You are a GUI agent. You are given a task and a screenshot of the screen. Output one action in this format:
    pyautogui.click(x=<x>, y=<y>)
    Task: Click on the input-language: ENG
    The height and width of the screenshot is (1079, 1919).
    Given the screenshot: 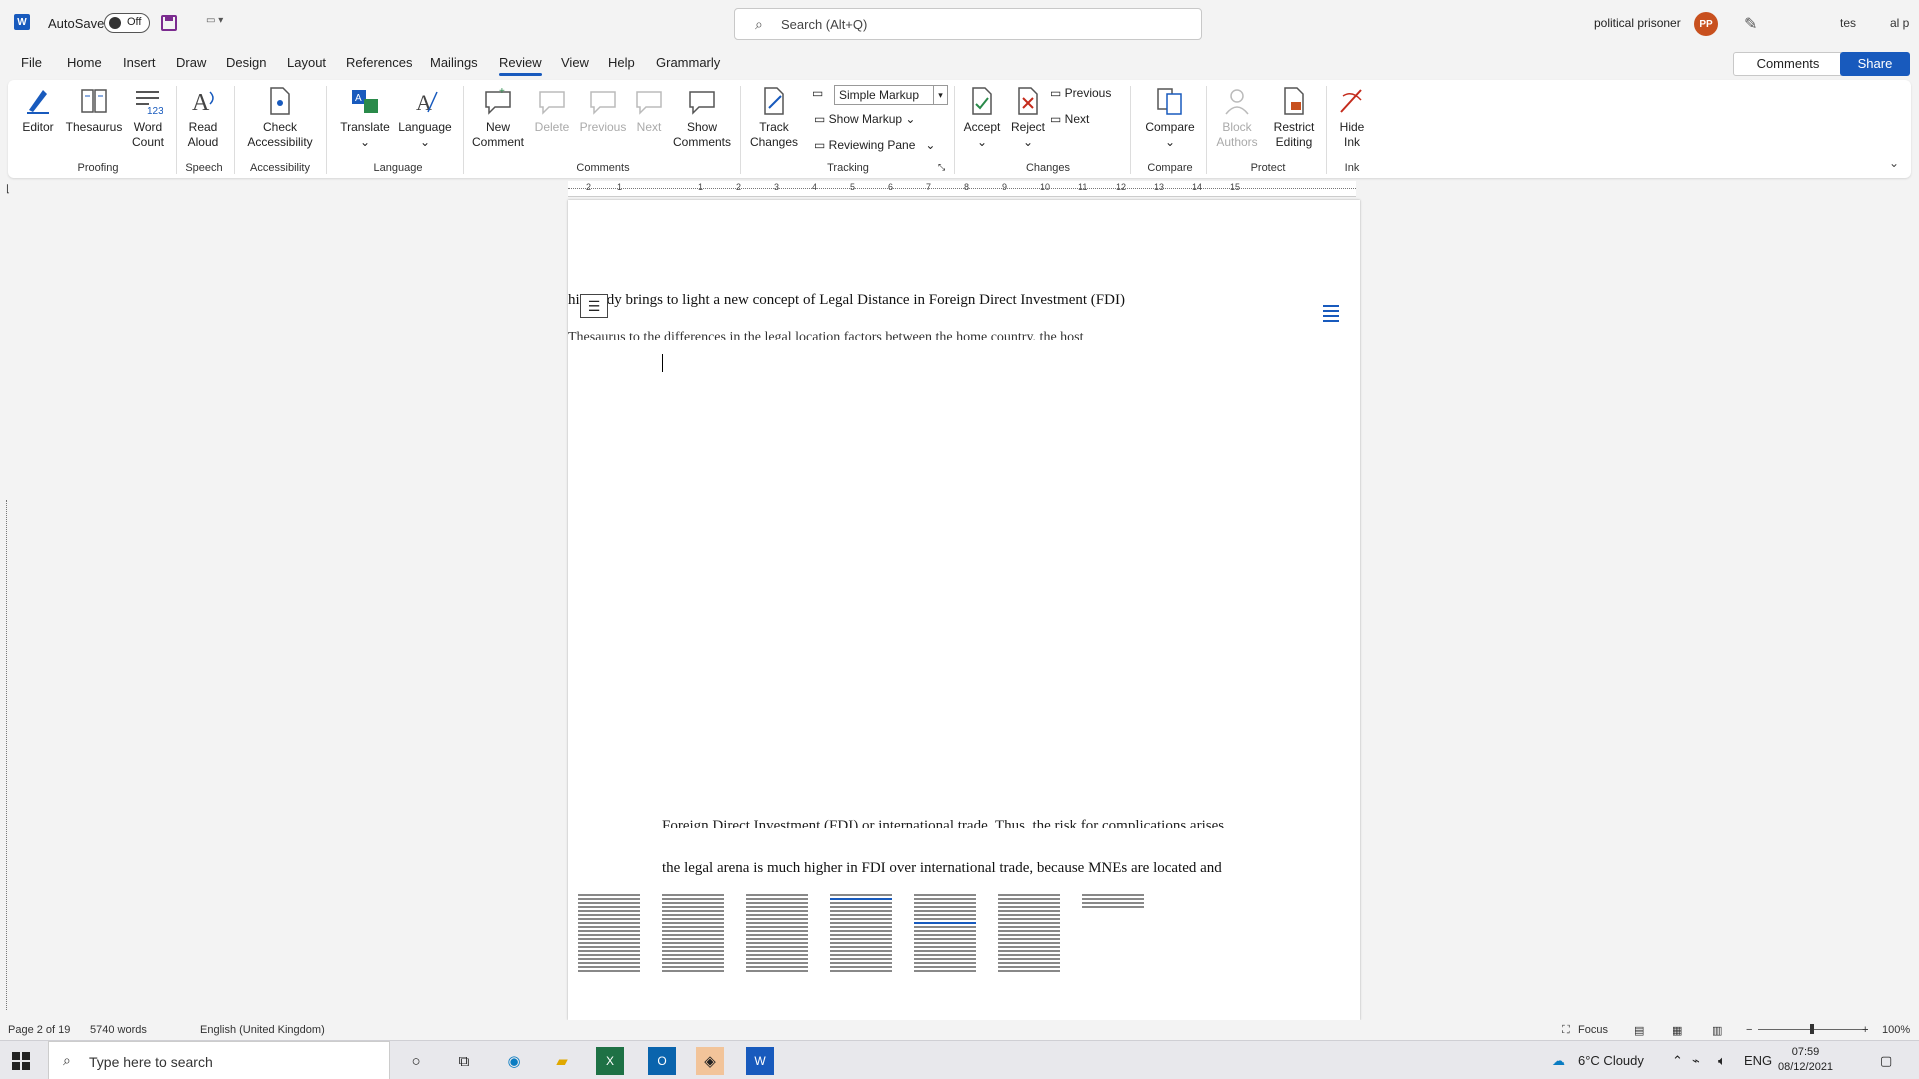 What is the action you would take?
    pyautogui.click(x=1758, y=1060)
    